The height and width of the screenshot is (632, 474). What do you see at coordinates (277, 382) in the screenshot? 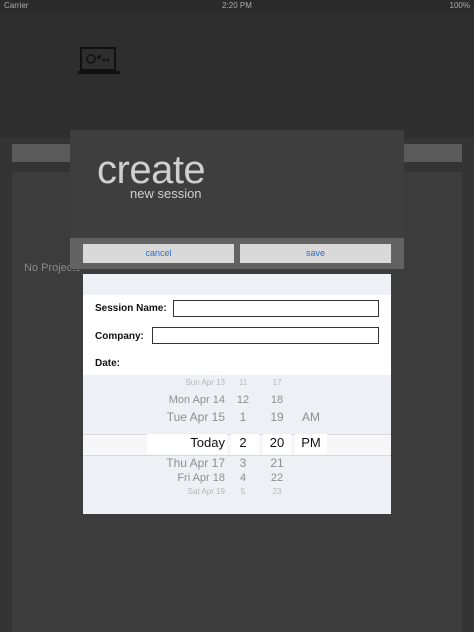
I see `picker-minute-option: 17` at bounding box center [277, 382].